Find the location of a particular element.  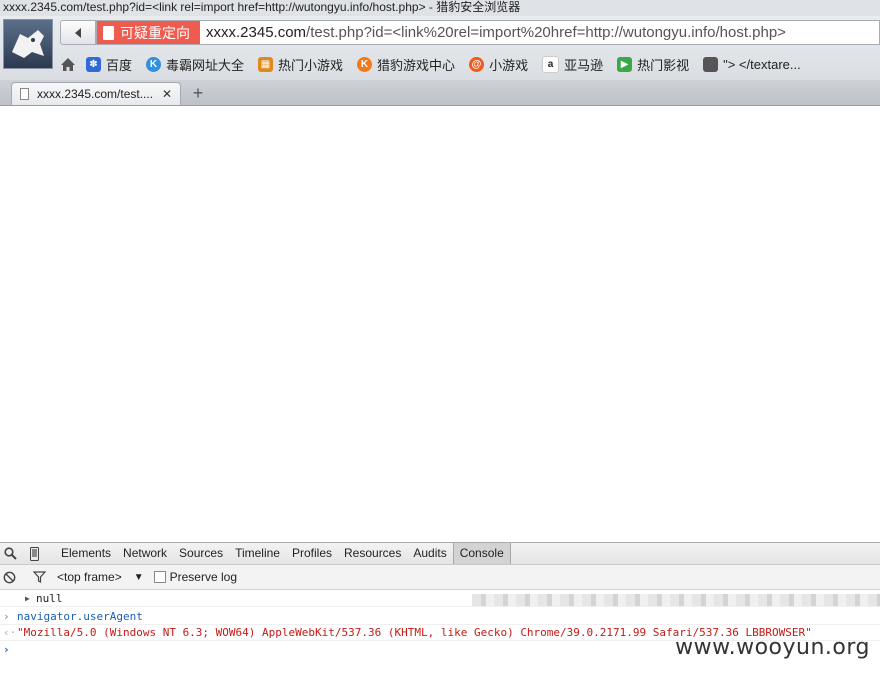

bookmark-item: a 亚马逊 is located at coordinates (572, 64).